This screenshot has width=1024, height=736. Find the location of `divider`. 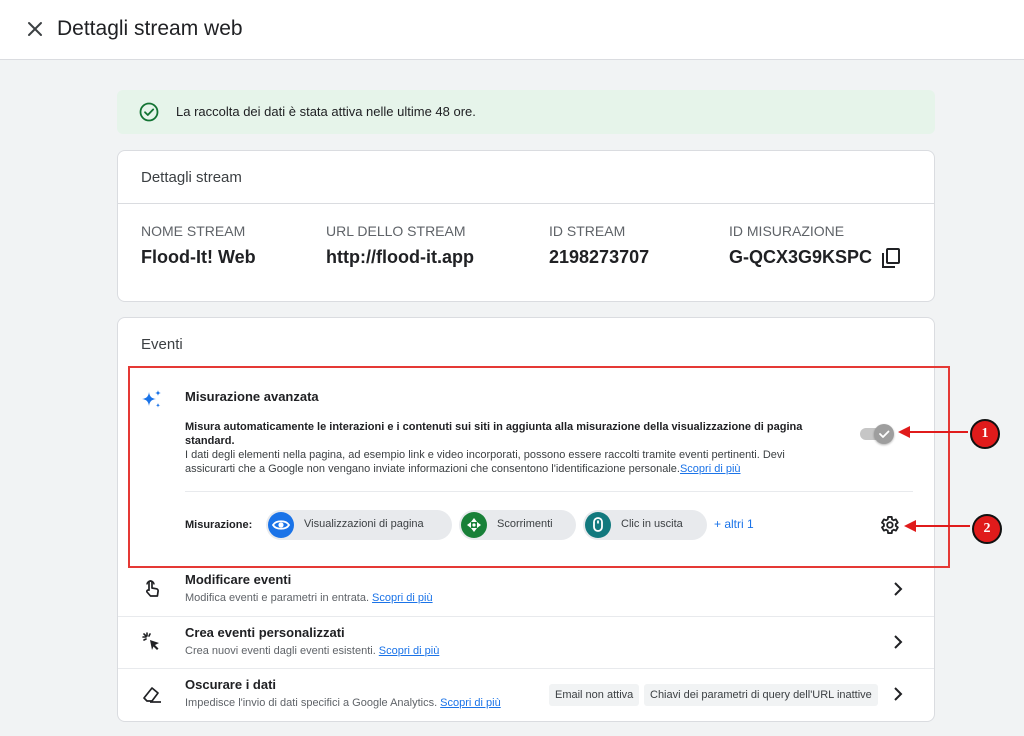

divider is located at coordinates (549, 491).